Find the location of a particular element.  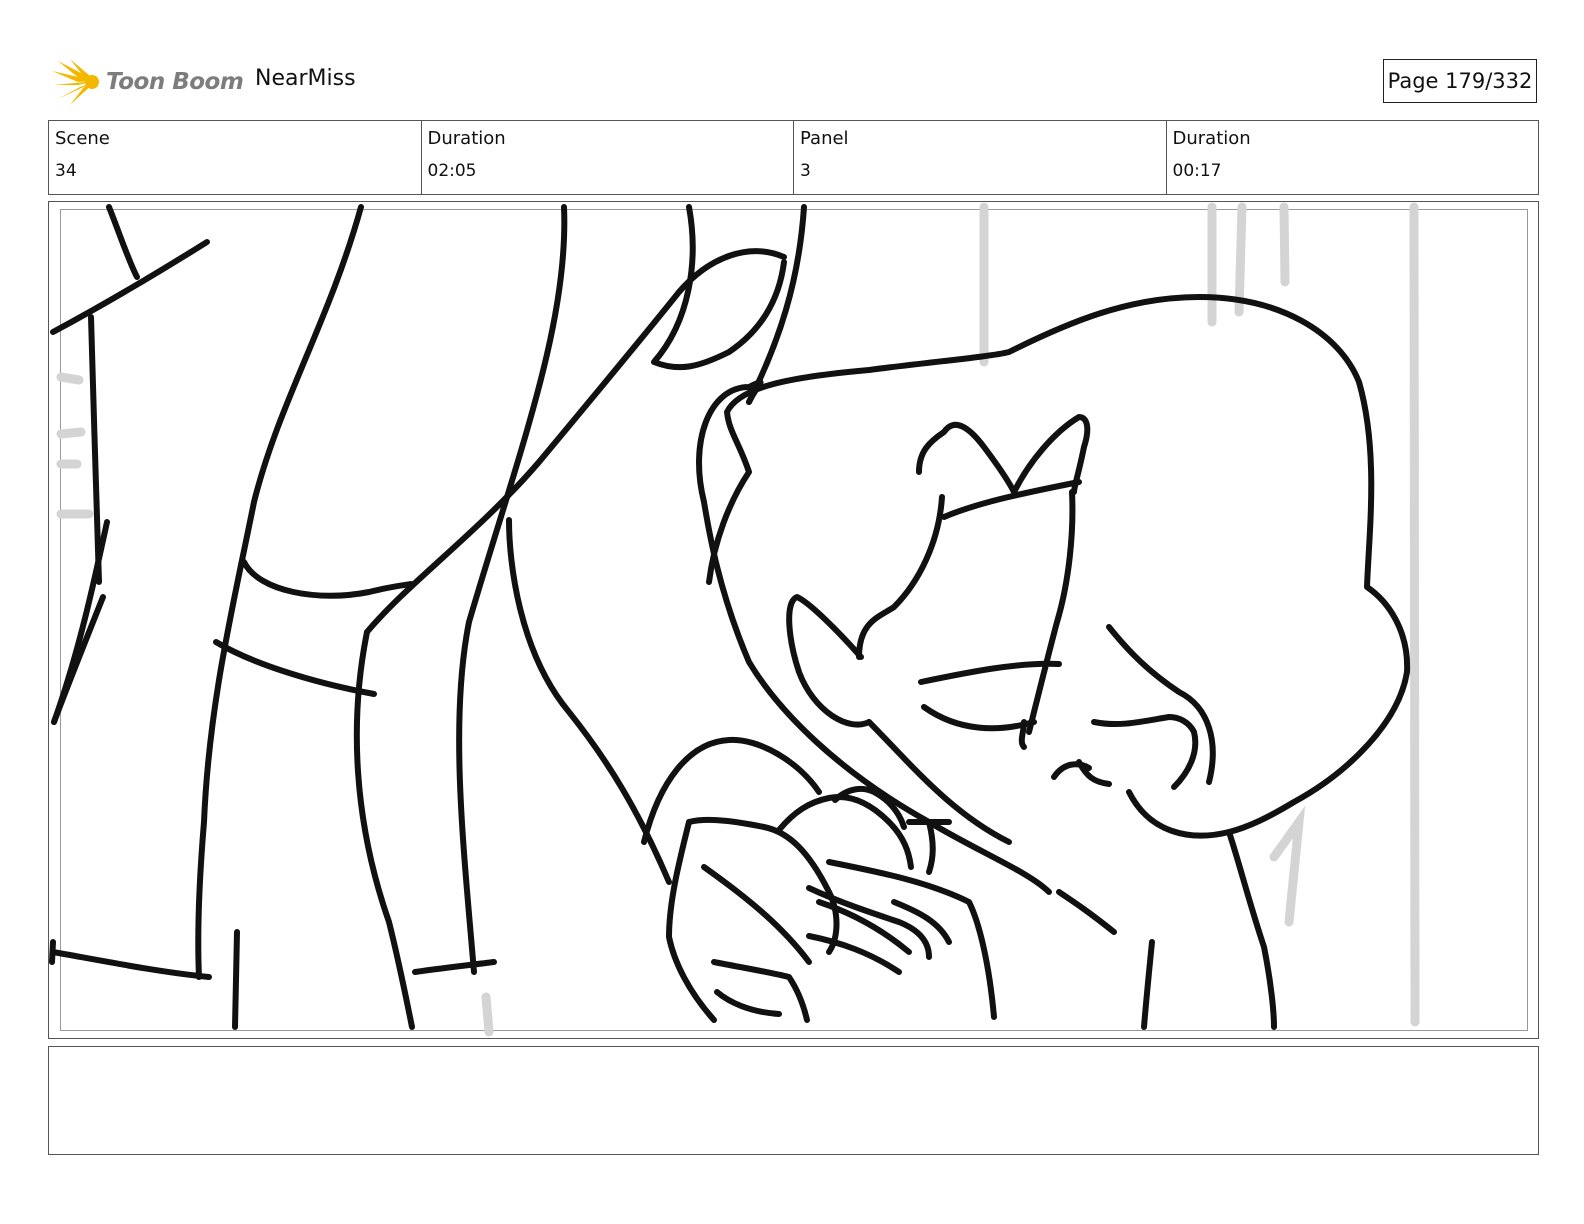

toon-boom-logo: Toon Boom is located at coordinates (147, 82).